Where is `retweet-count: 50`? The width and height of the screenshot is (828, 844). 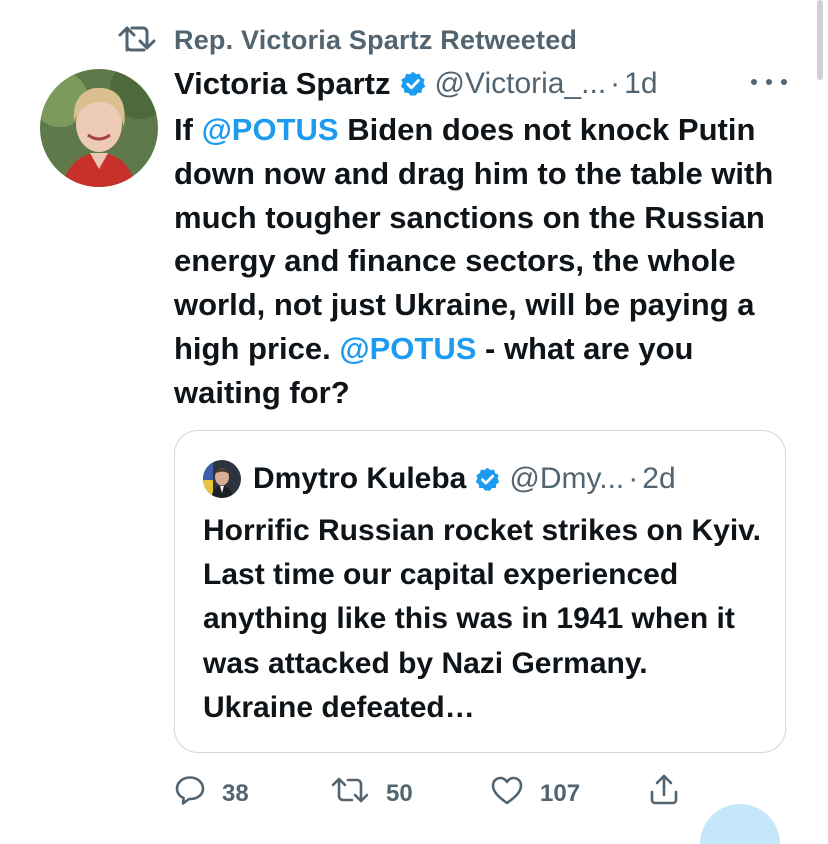
retweet-count: 50 is located at coordinates (399, 793).